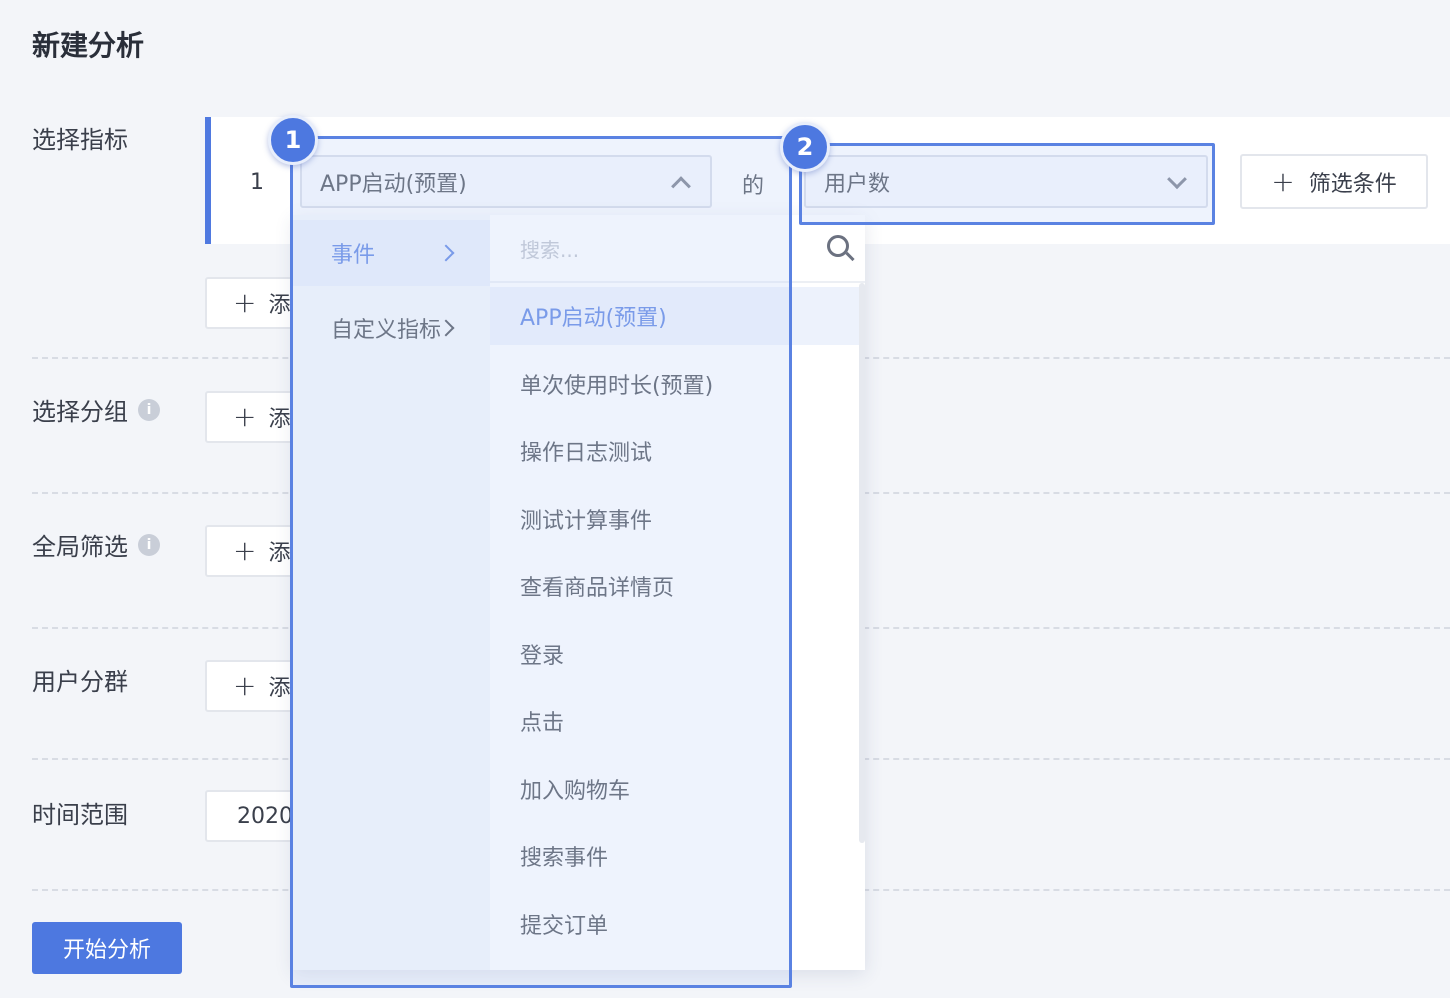 Image resolution: width=1450 pixels, height=998 pixels. I want to click on dropdown-item: 搜索事件, so click(677, 856).